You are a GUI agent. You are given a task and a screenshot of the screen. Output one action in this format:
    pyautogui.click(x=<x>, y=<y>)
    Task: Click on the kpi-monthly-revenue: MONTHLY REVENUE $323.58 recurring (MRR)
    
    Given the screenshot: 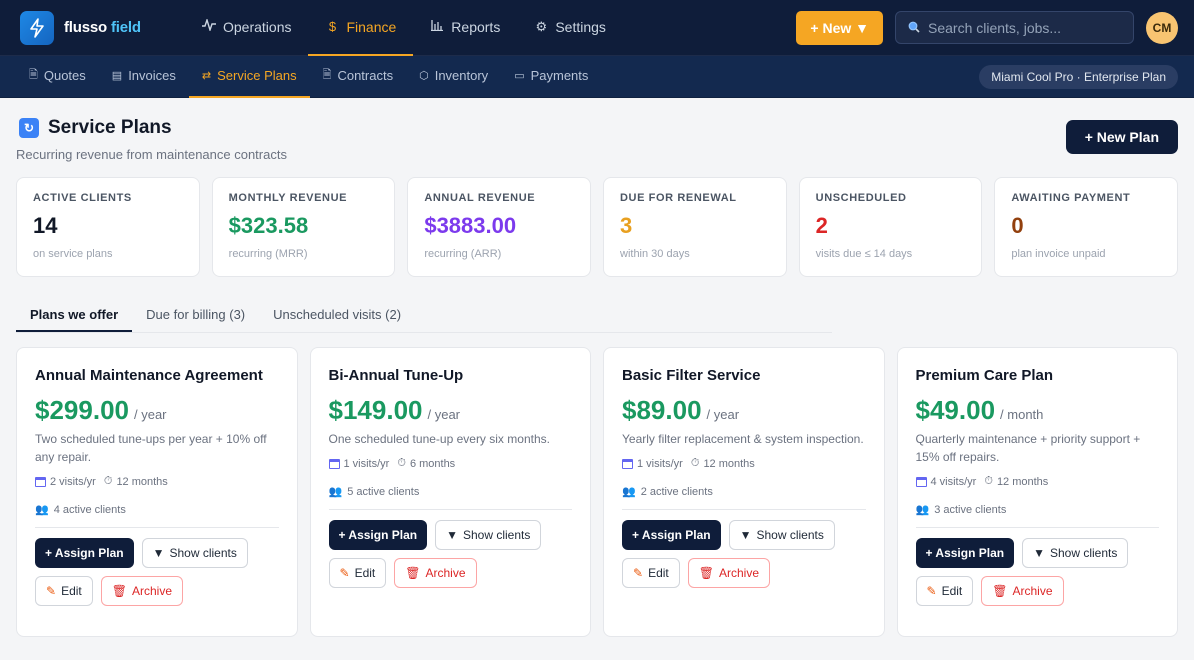 What is the action you would take?
    pyautogui.click(x=303, y=227)
    